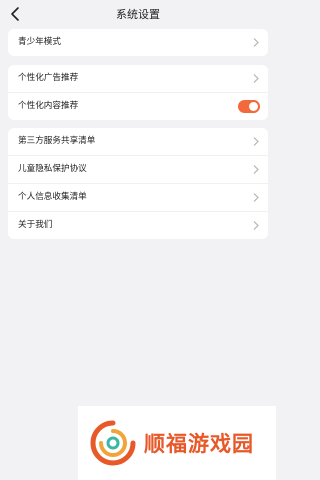  Describe the element at coordinates (48, 106) in the screenshot. I see `personalized-content-label: 个性化内容推荐` at that location.